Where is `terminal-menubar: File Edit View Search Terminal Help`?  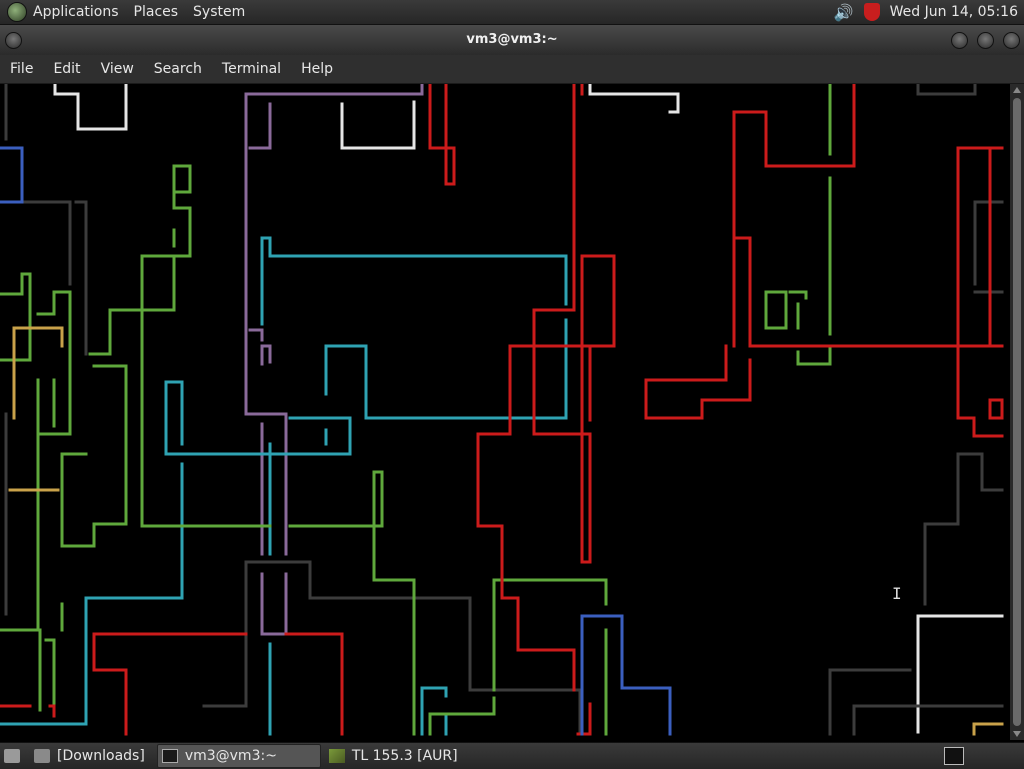 terminal-menubar: File Edit View Search Terminal Help is located at coordinates (512, 69).